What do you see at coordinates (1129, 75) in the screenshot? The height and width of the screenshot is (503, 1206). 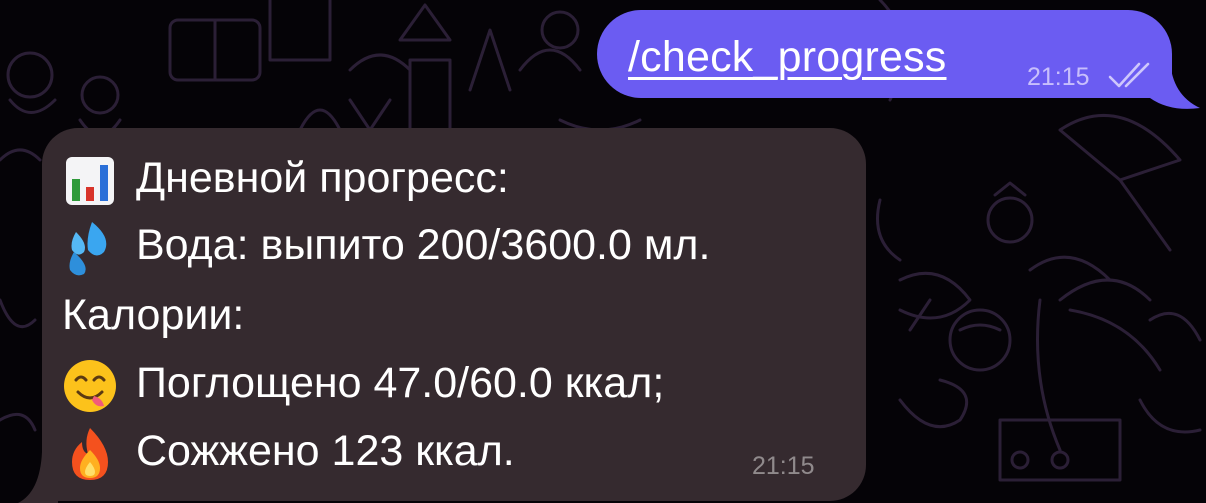 I see `double-check-icon` at bounding box center [1129, 75].